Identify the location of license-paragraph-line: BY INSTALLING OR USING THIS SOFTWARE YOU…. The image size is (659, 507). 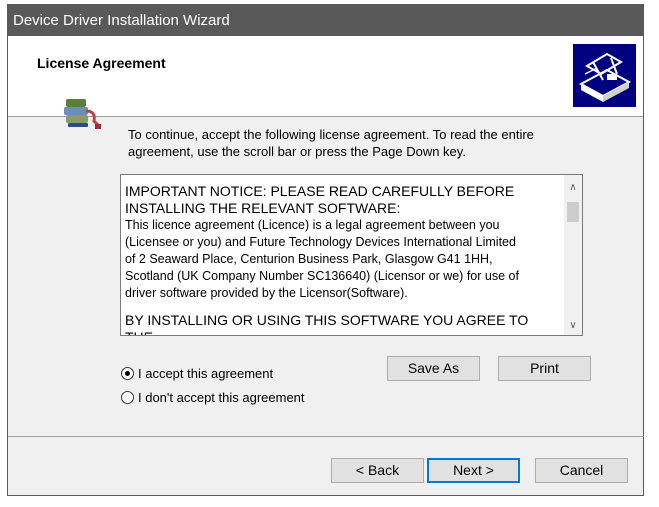
(327, 323).